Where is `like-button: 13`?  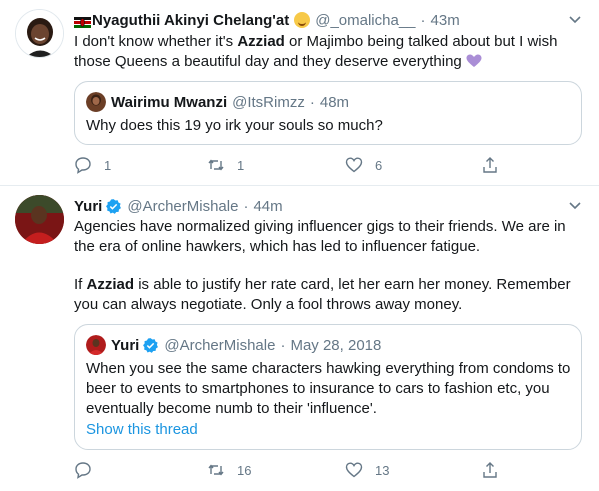
like-button: 13 is located at coordinates (367, 470).